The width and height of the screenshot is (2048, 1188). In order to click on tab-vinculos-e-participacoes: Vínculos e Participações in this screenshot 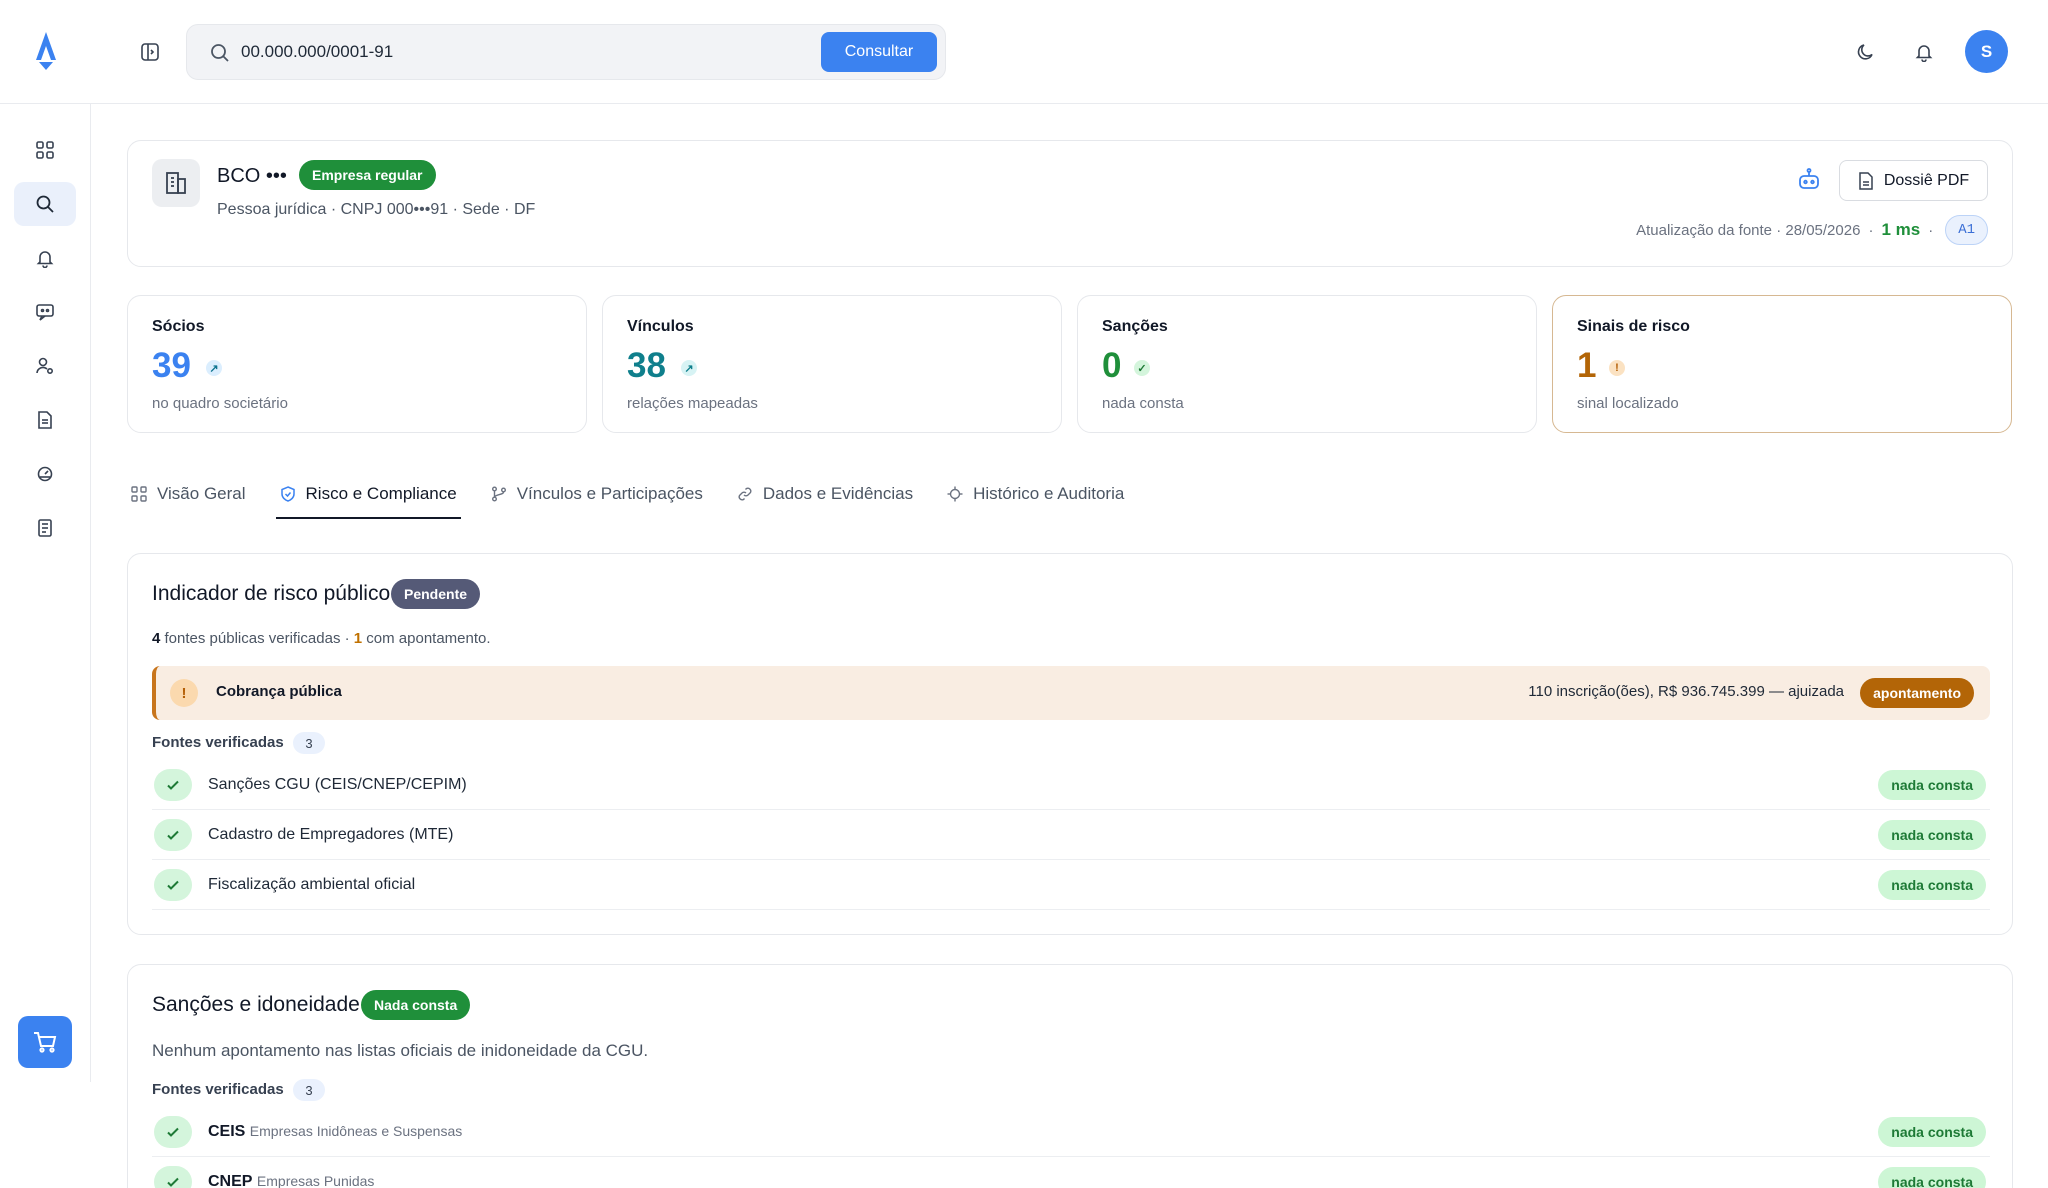, I will do `click(597, 494)`.